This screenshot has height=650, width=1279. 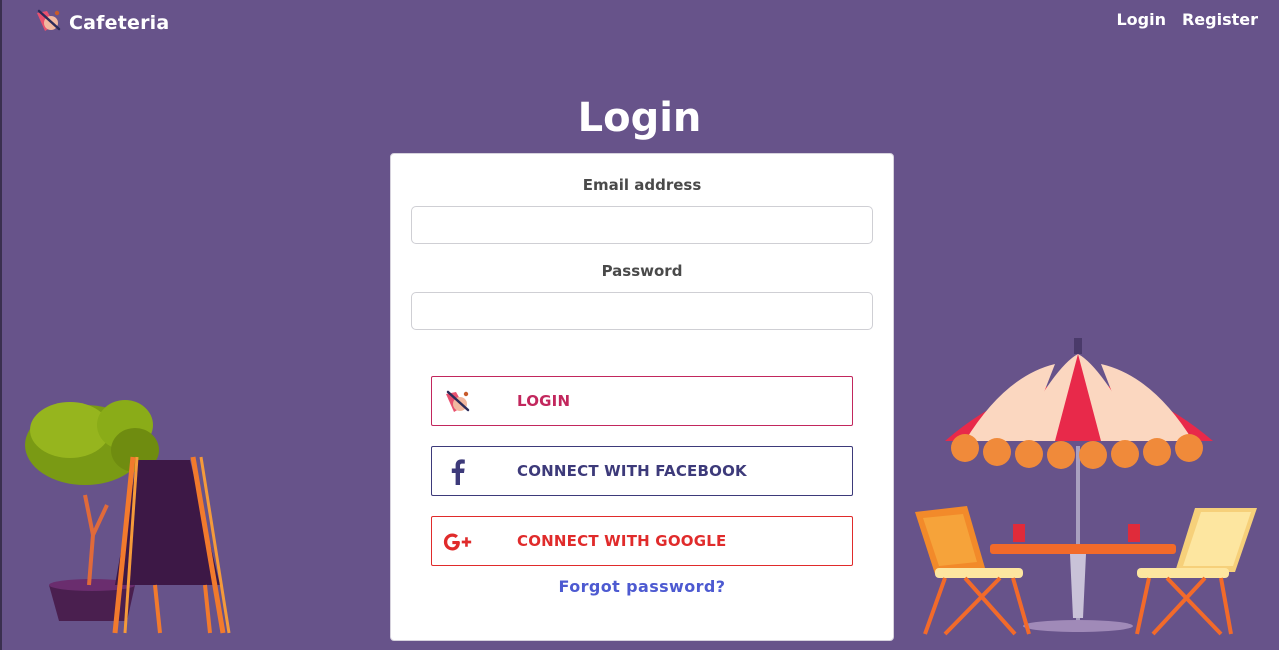 I want to click on google-plus-icon, so click(x=458, y=542).